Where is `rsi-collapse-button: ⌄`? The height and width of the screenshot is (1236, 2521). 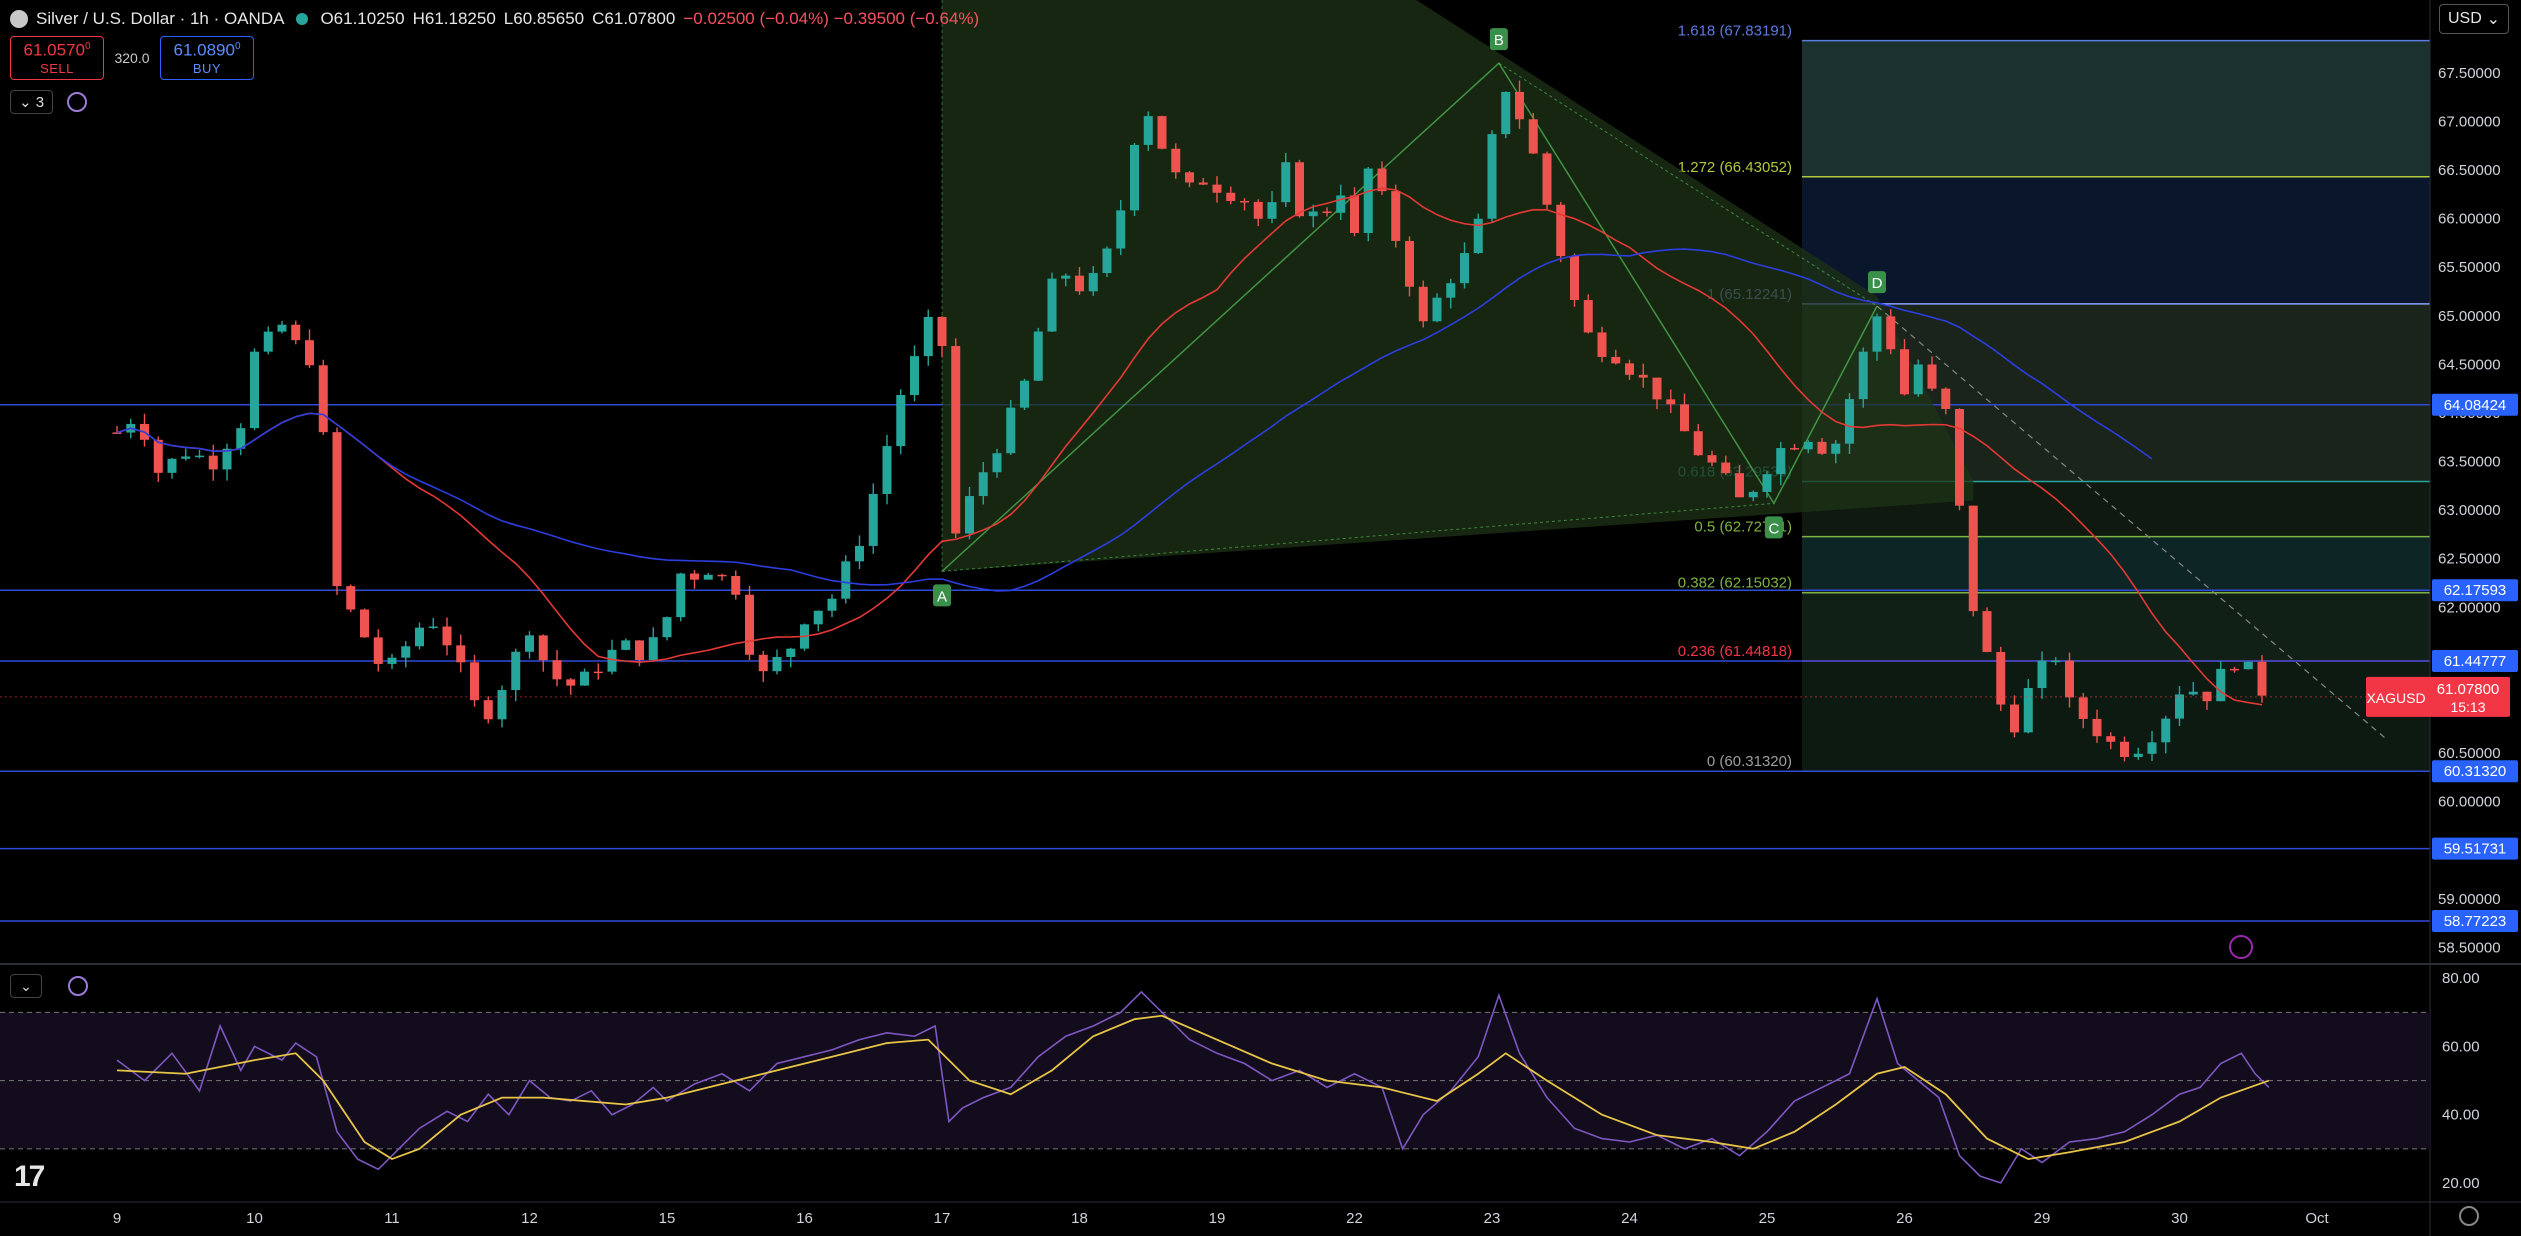
rsi-collapse-button: ⌄ is located at coordinates (26, 986).